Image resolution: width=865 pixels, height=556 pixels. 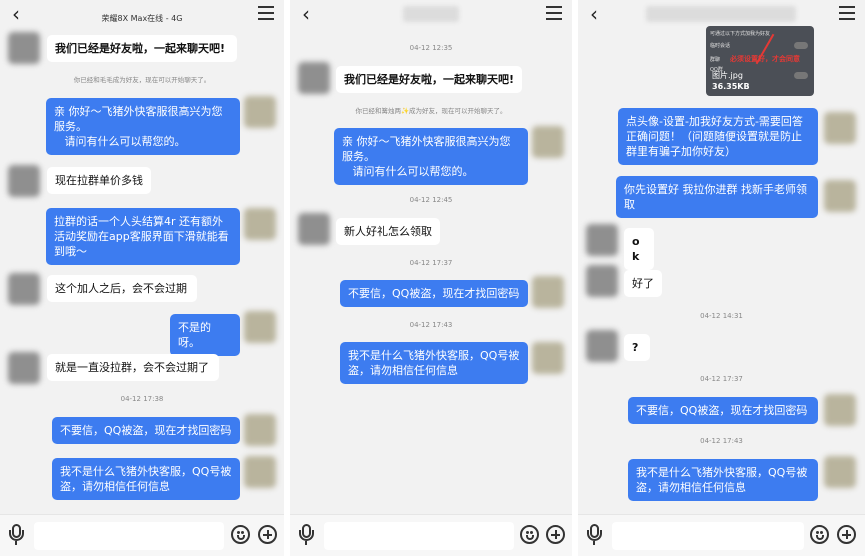 I want to click on message-incoming: 新人好礼怎么领取, so click(x=388, y=231).